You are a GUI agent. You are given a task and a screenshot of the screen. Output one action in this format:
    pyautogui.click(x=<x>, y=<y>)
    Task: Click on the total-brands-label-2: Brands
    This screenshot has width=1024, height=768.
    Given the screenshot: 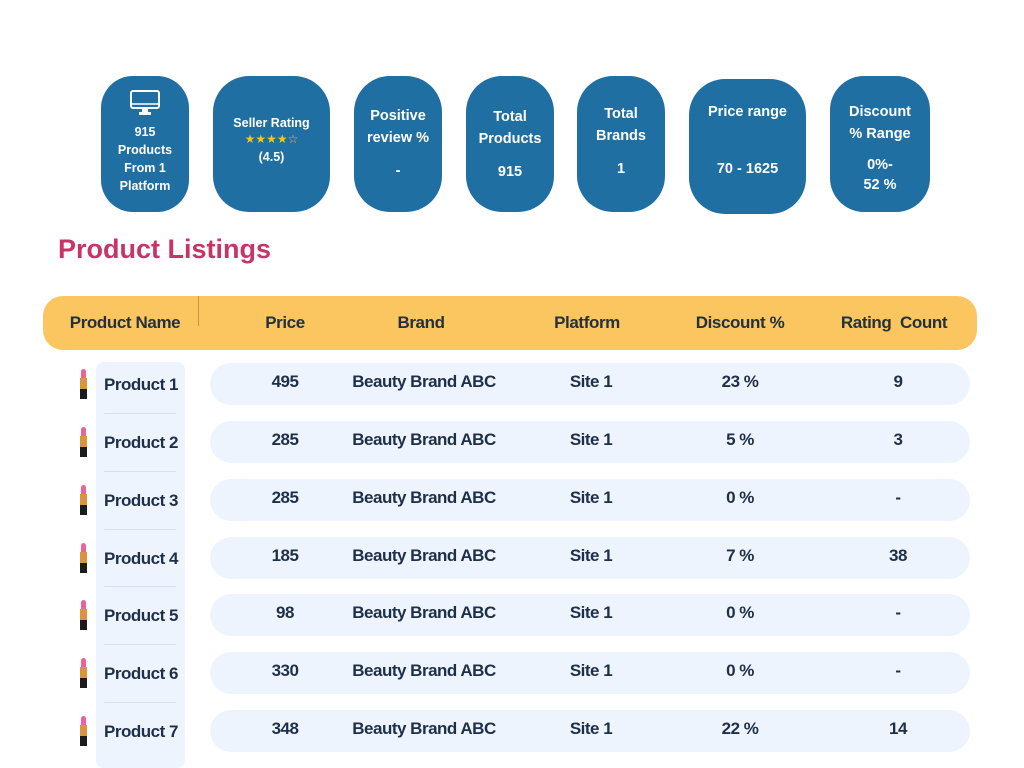 What is the action you would take?
    pyautogui.click(x=621, y=136)
    